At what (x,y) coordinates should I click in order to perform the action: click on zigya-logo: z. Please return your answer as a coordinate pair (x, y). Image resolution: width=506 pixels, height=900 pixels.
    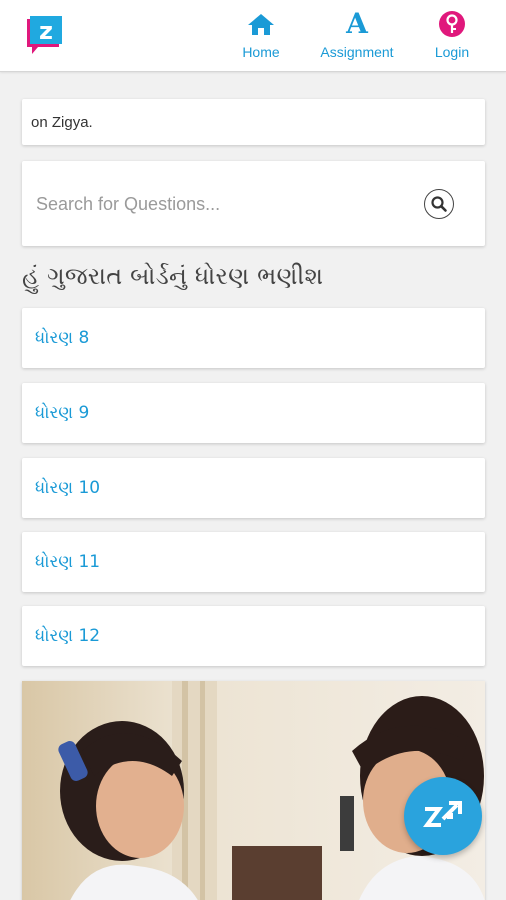
    Looking at the image, I should click on (43, 36).